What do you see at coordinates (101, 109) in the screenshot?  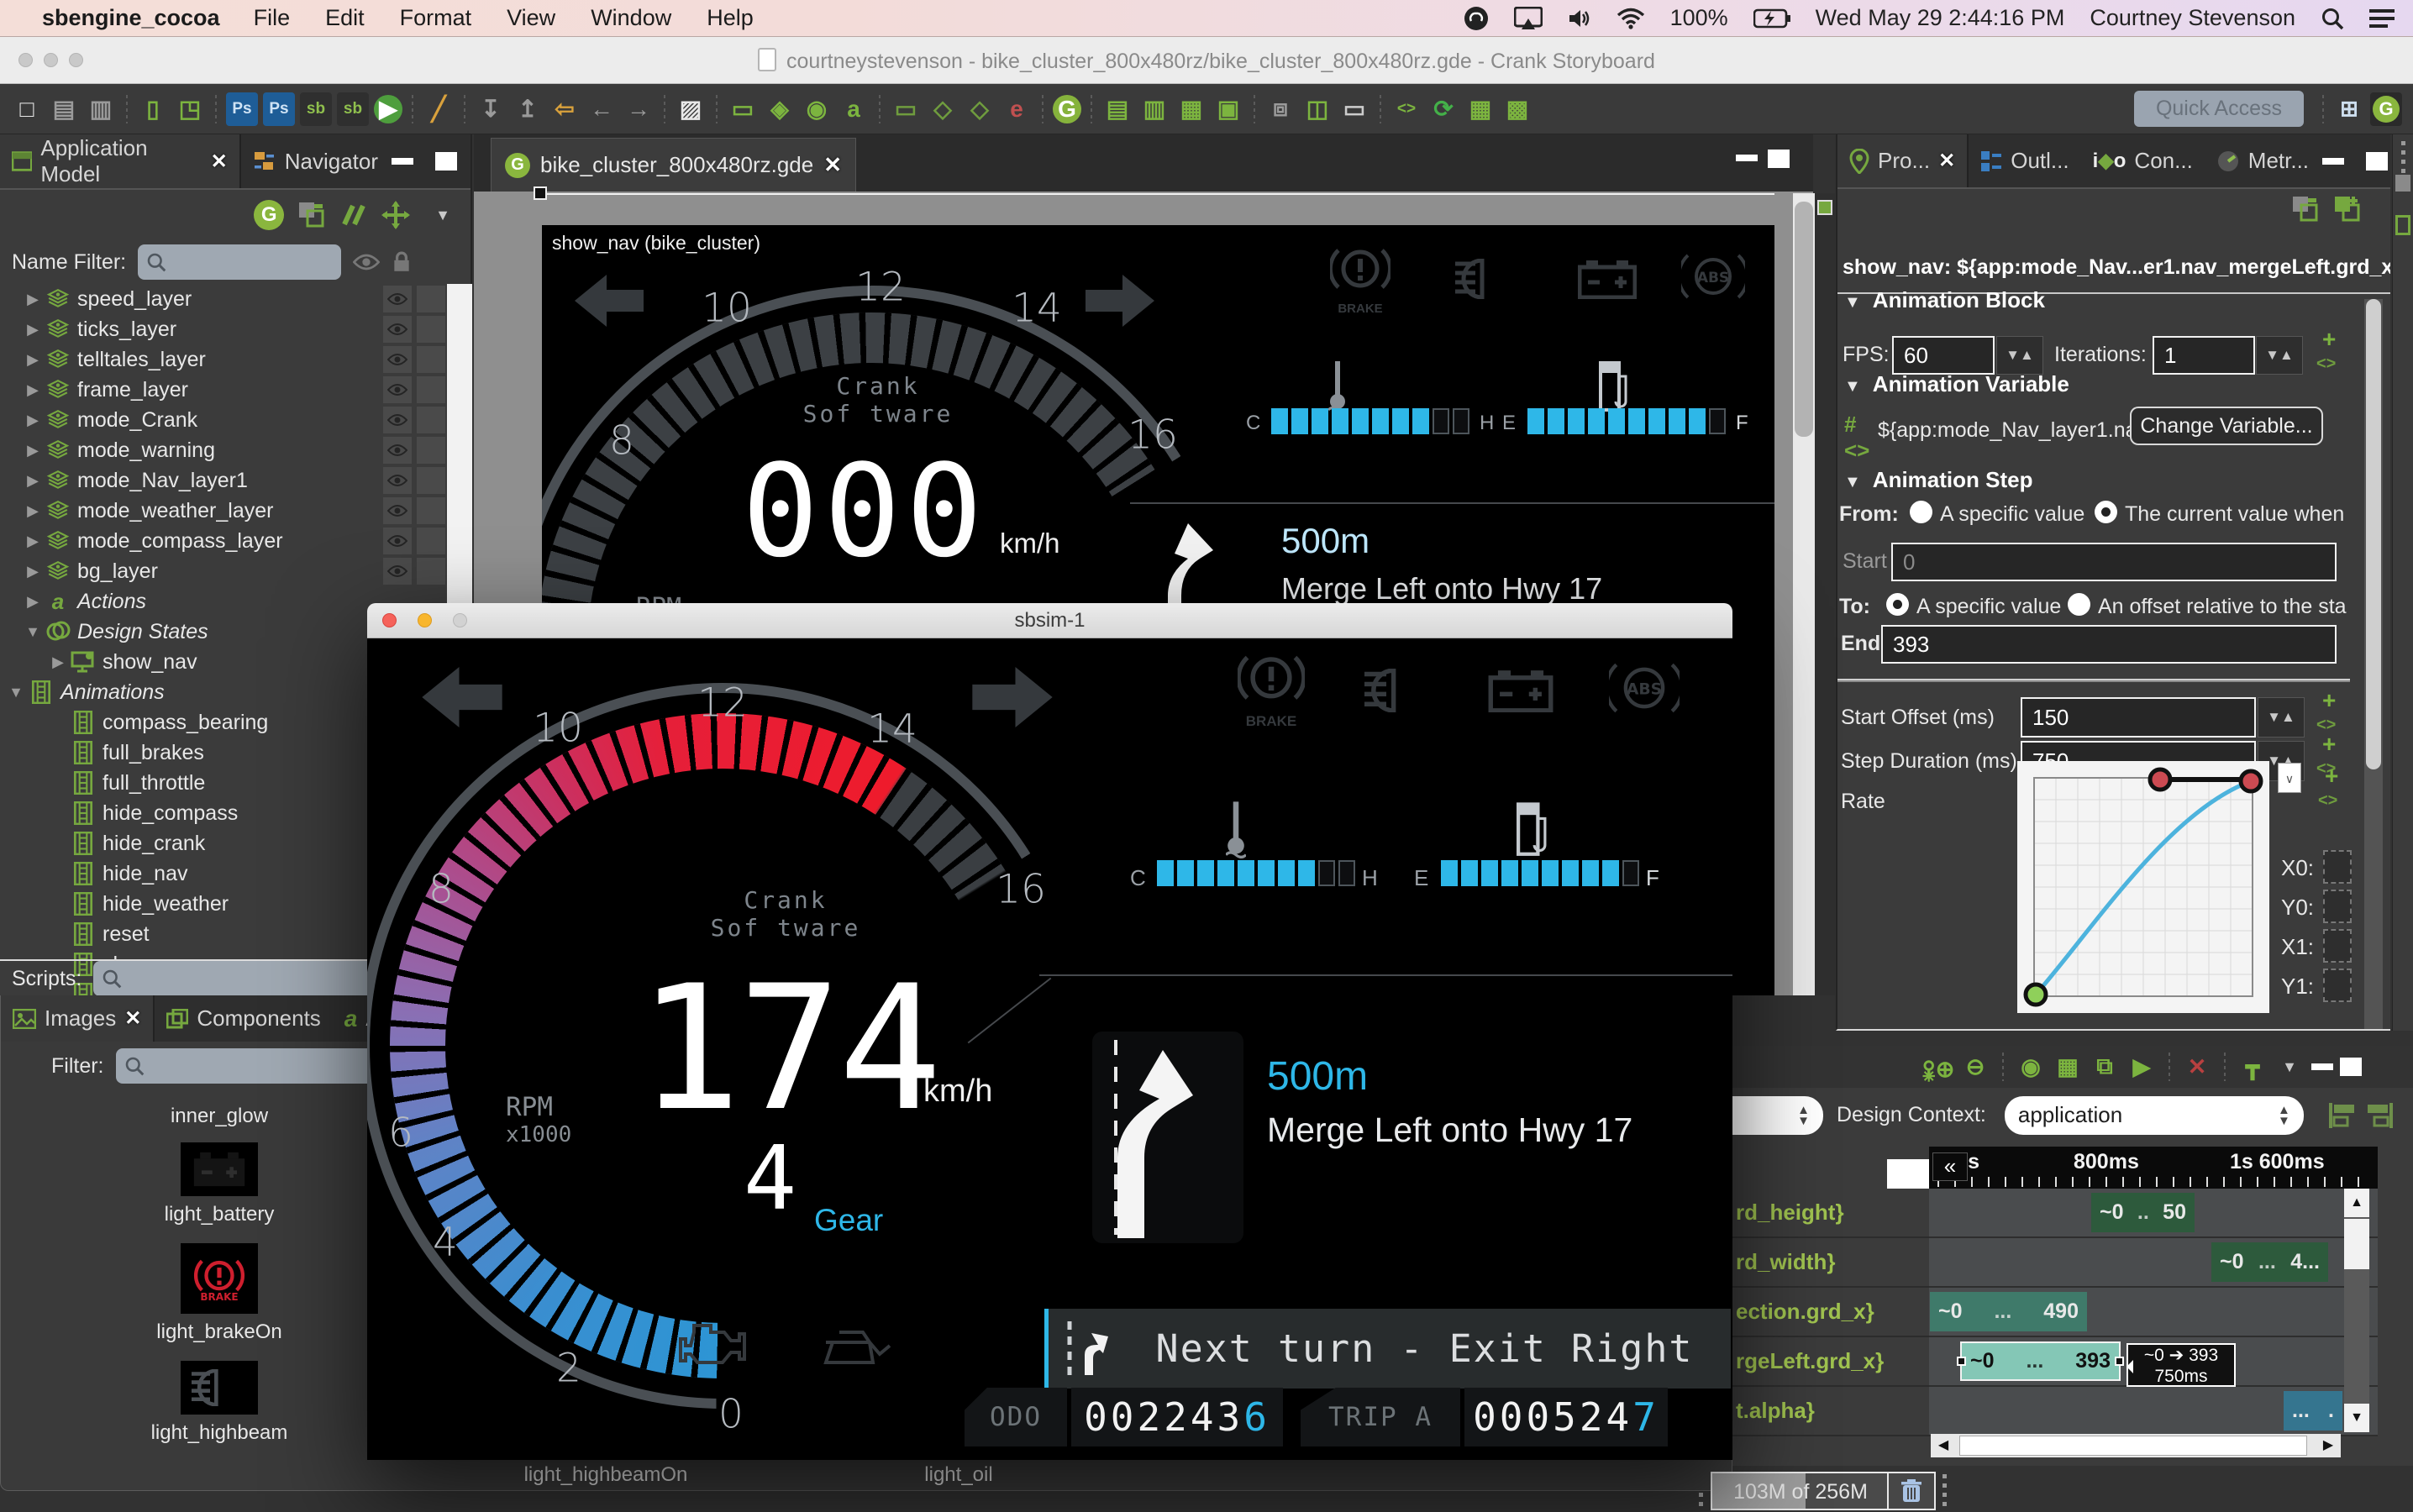 I see `toolbar-icon-save-all: ▥` at bounding box center [101, 109].